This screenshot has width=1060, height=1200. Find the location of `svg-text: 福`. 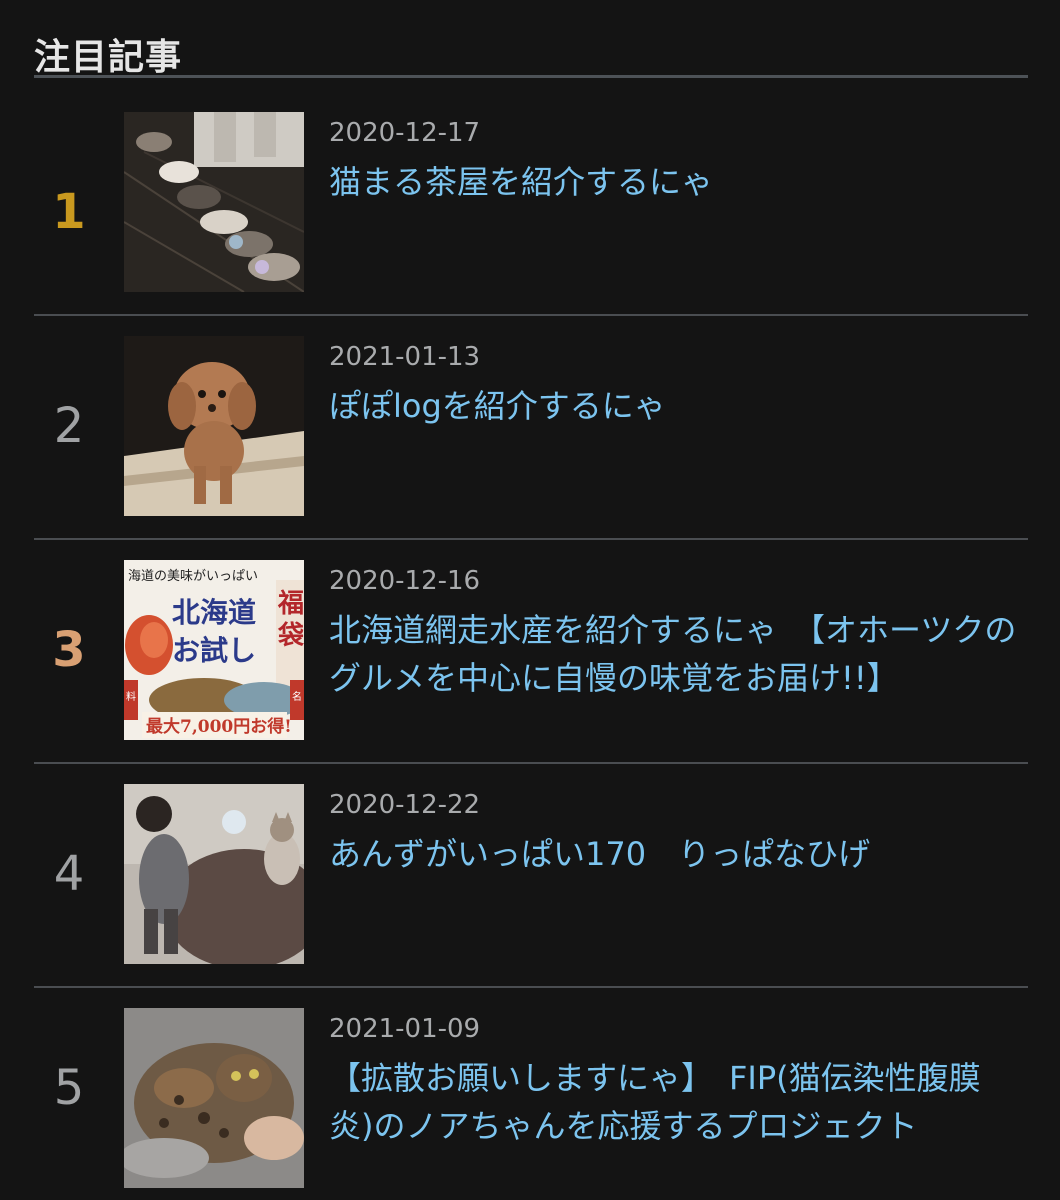

svg-text: 福 is located at coordinates (290, 604).